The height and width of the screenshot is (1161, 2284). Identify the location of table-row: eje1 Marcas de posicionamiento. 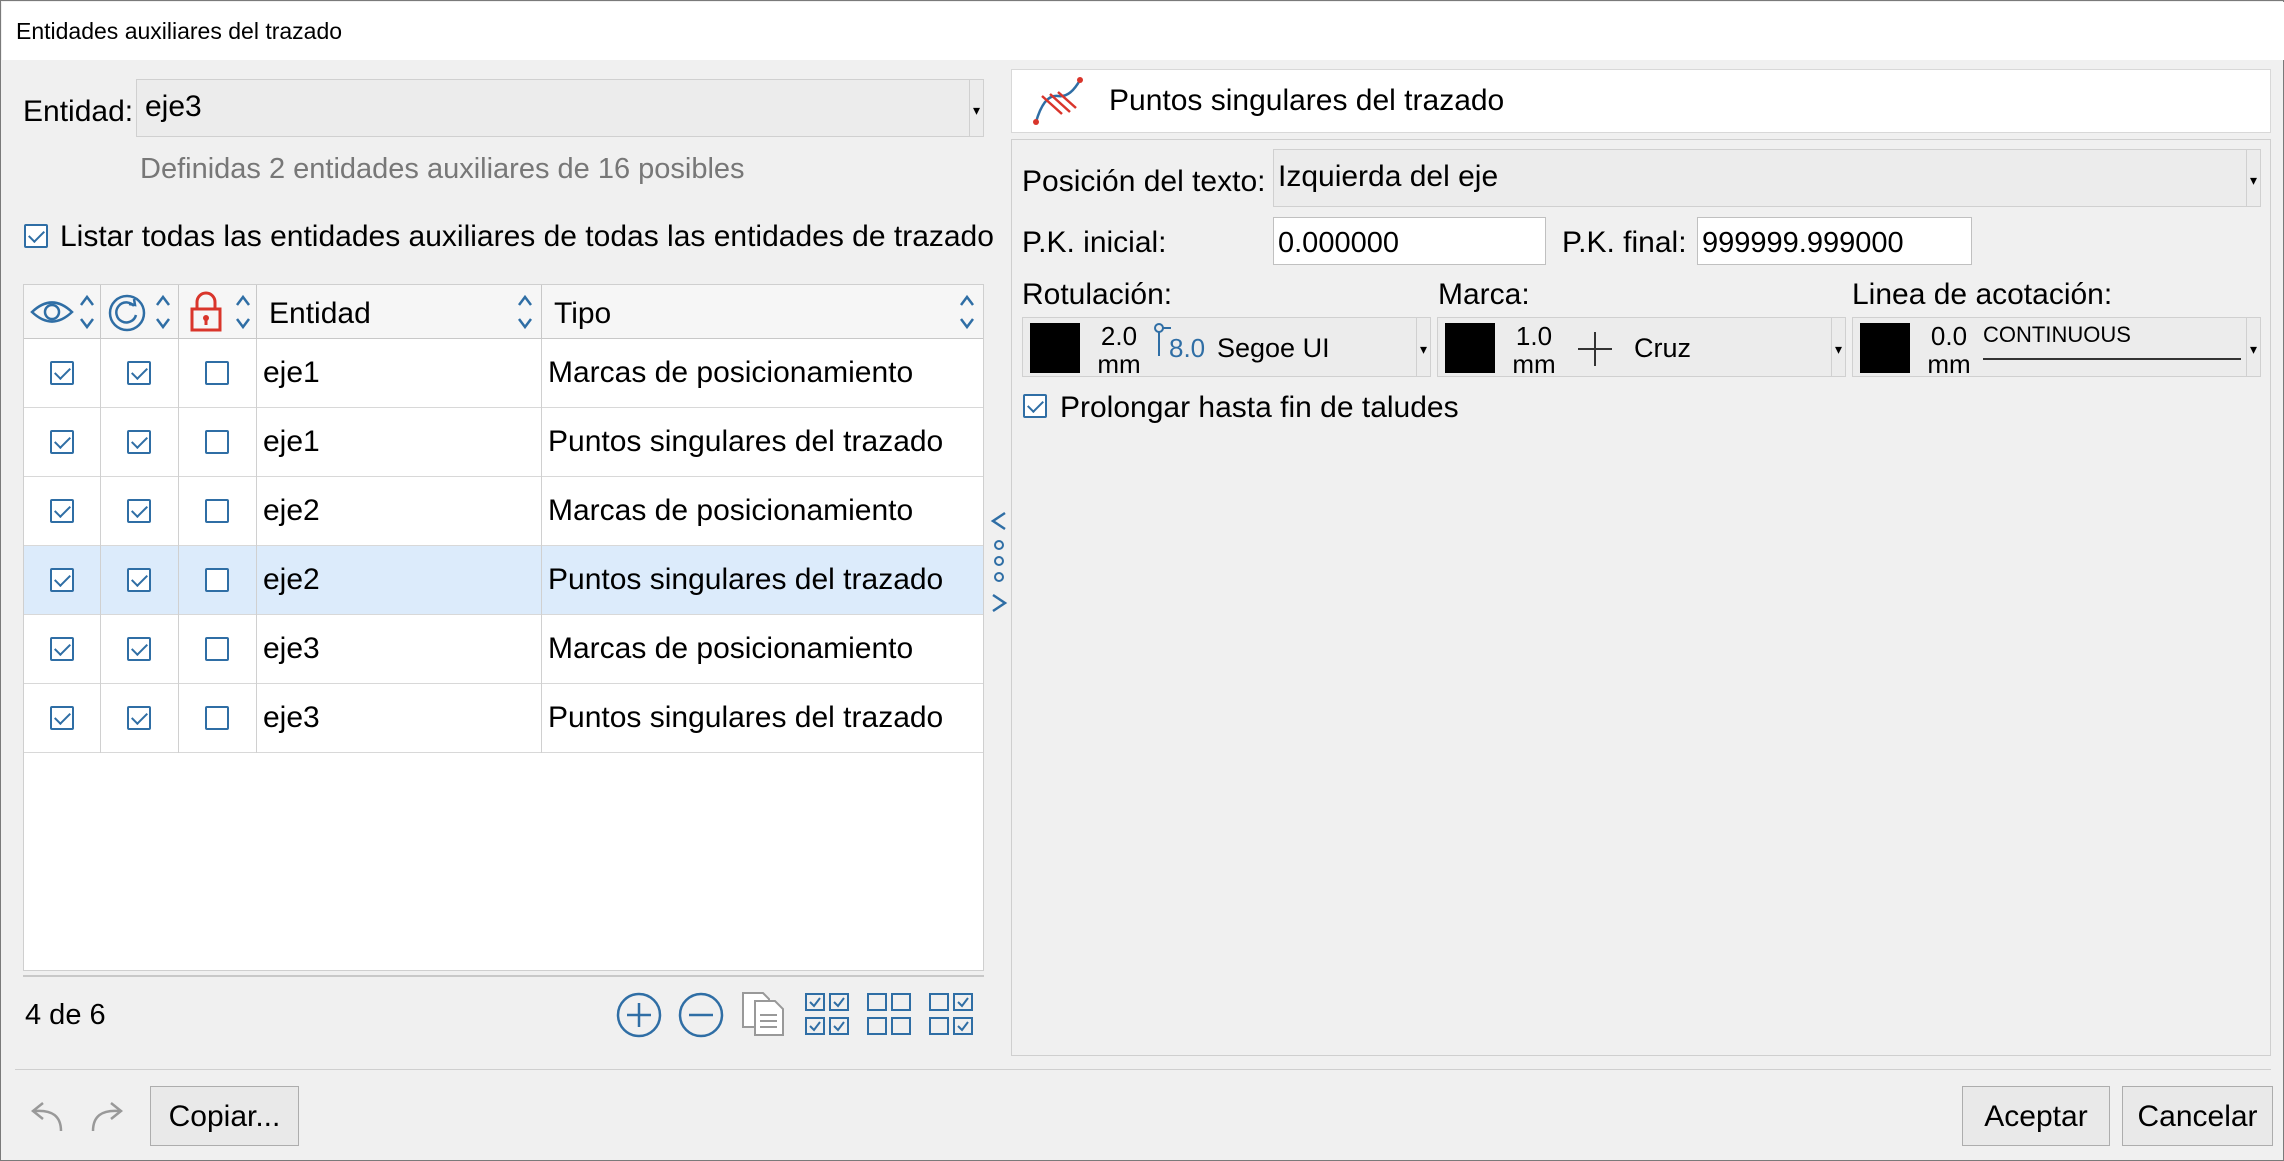
(503, 373).